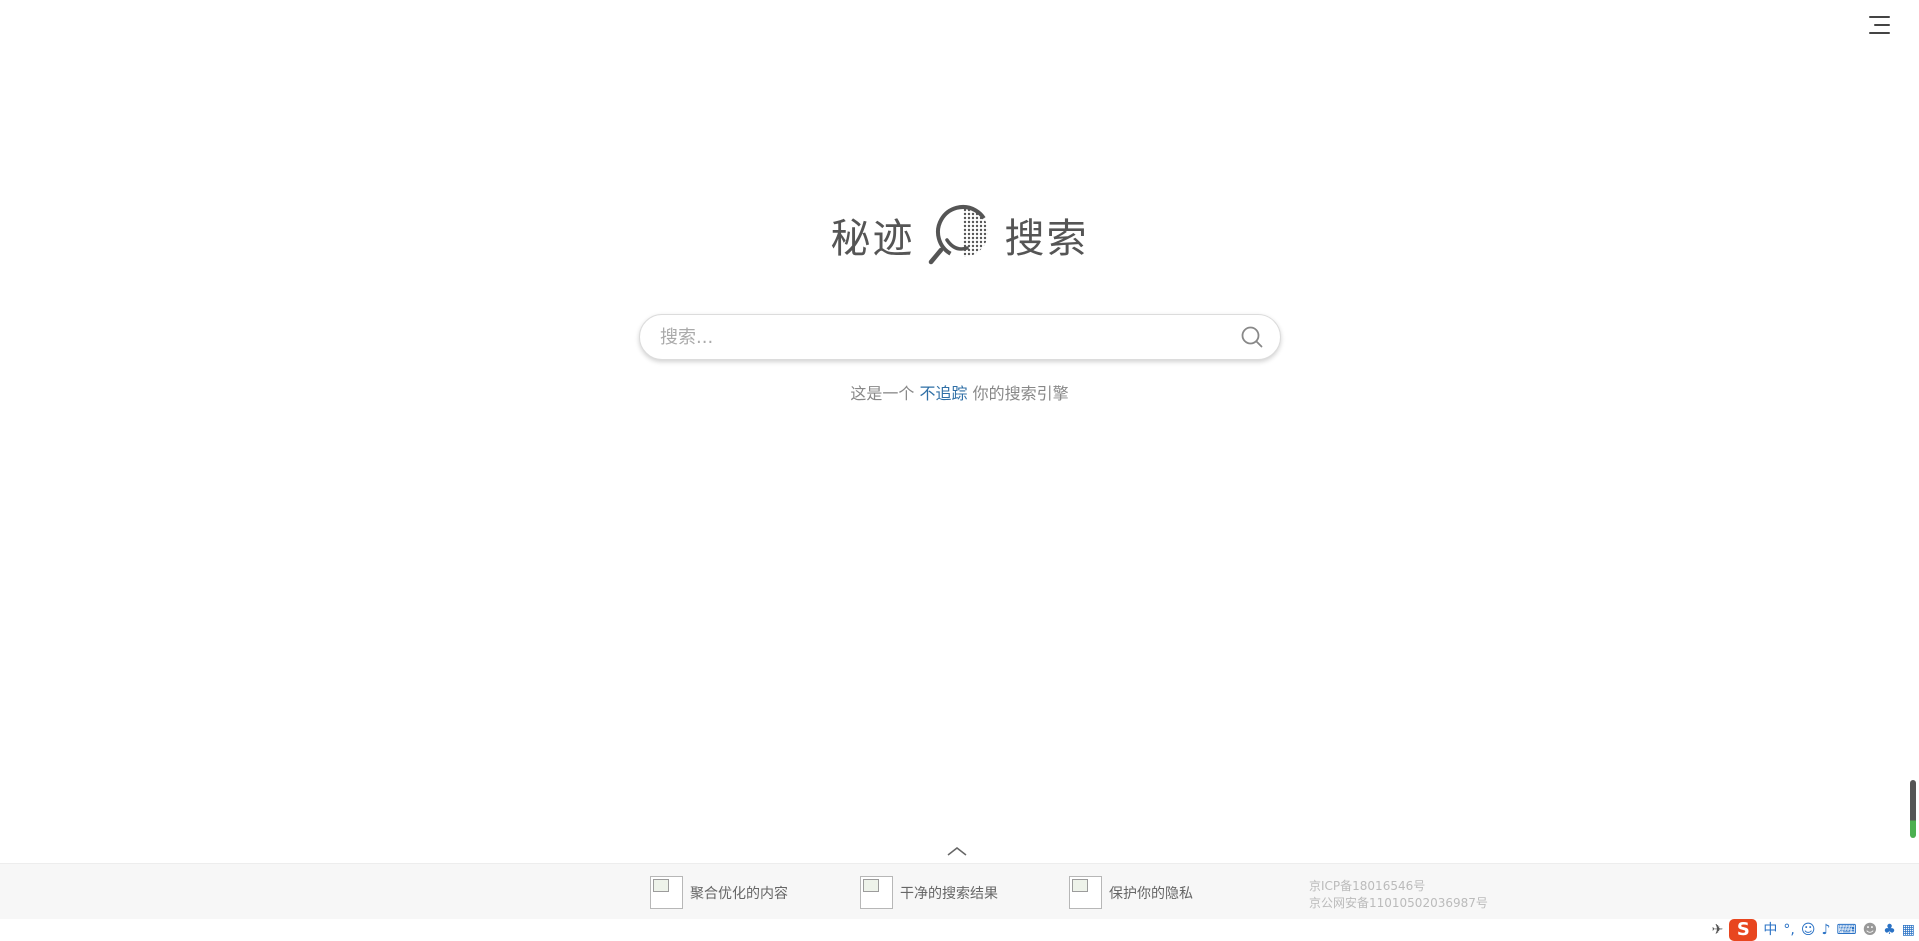  I want to click on keyboard-icon: ⌨, so click(1846, 930).